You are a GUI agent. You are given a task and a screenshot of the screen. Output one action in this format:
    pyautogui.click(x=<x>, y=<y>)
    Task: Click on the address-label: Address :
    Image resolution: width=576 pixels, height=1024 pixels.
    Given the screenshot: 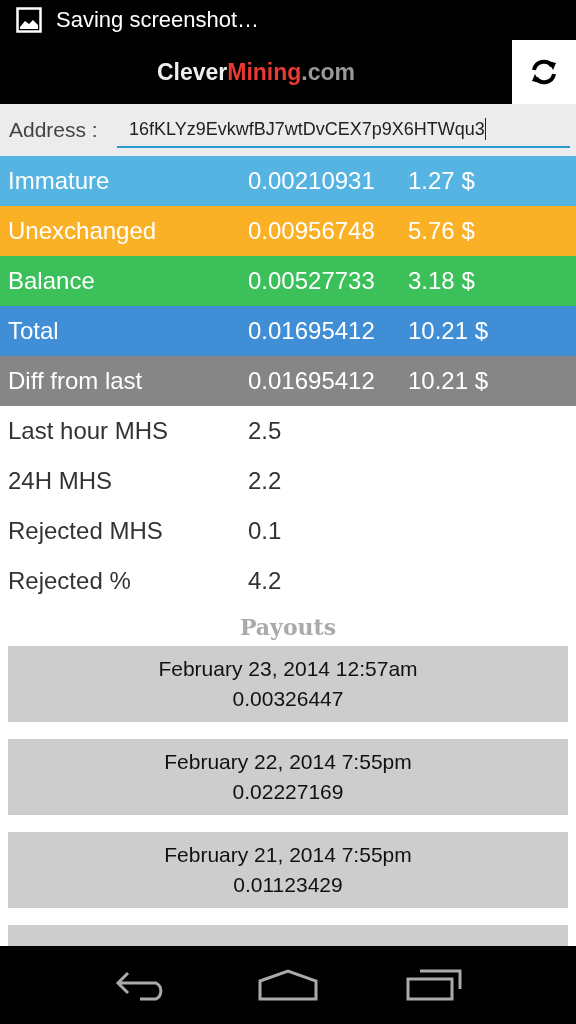 What is the action you would take?
    pyautogui.click(x=54, y=130)
    